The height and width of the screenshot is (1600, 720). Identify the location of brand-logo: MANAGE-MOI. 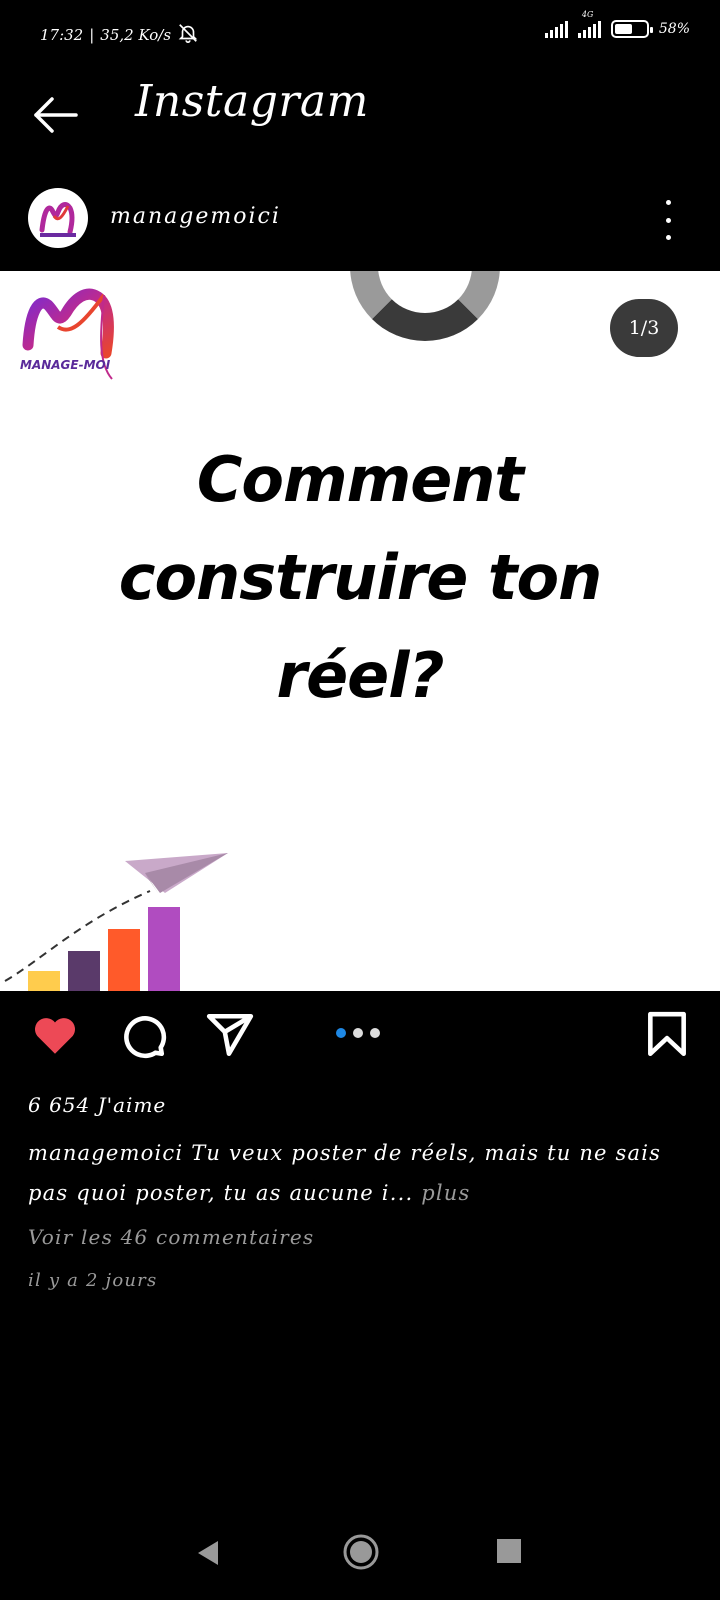
(73, 333).